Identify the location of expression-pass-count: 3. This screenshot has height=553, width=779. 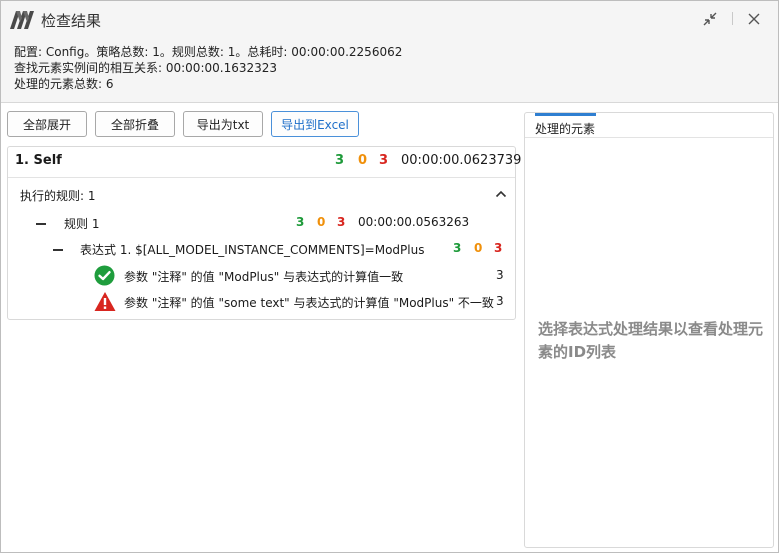
(457, 248).